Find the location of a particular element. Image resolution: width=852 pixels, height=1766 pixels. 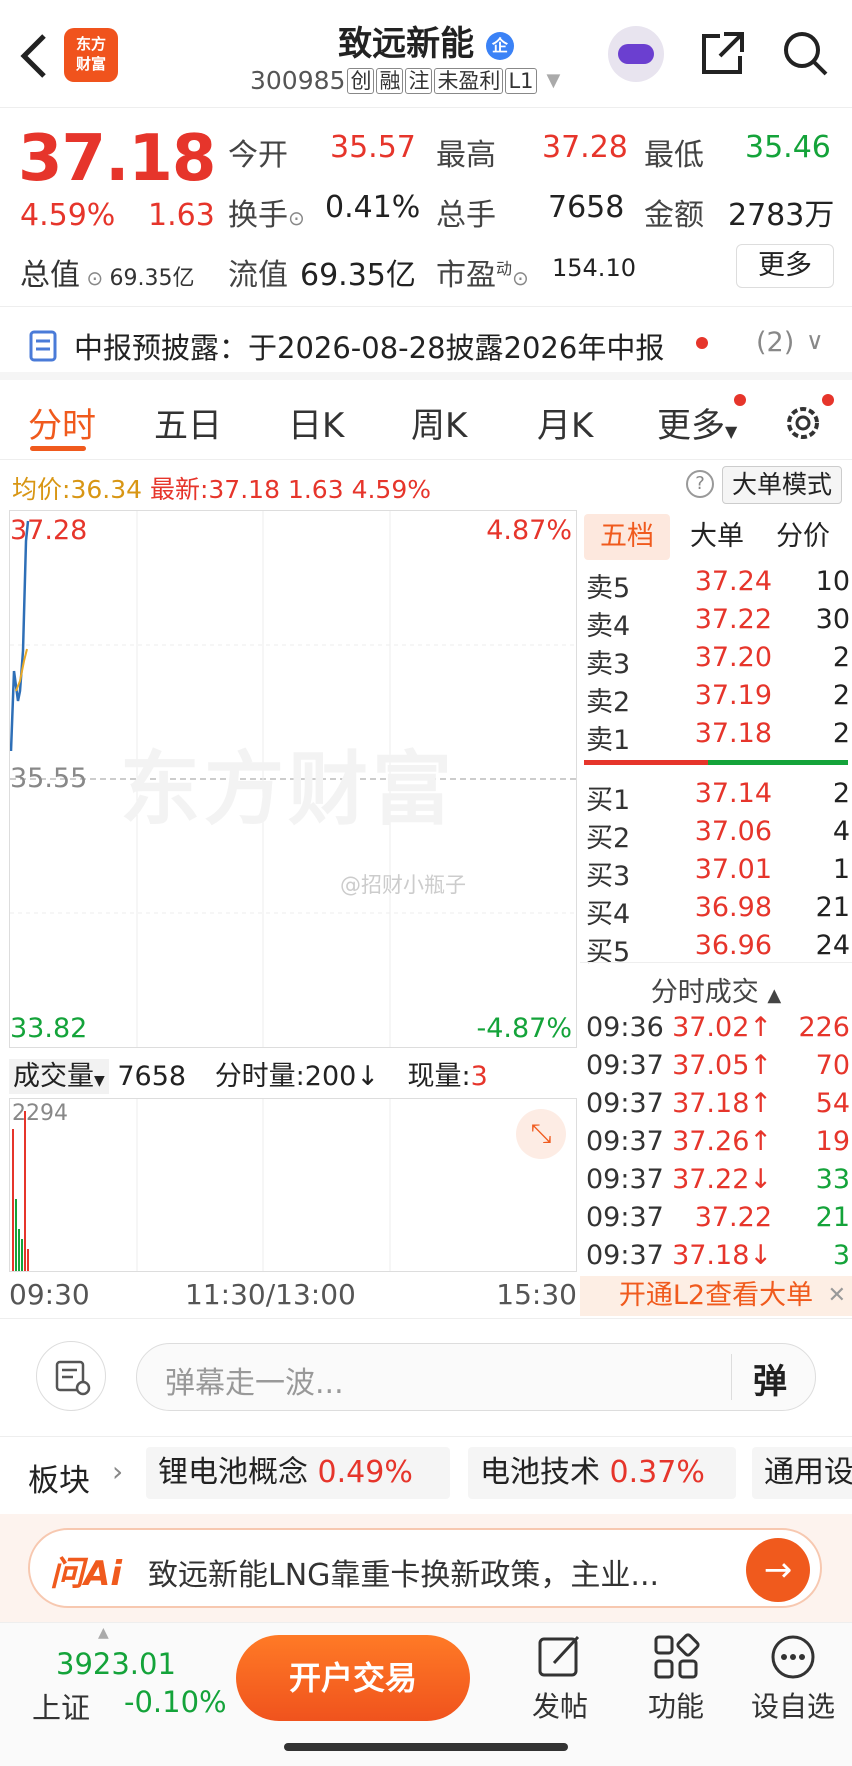

function-button: 功能 is located at coordinates (676, 1679).